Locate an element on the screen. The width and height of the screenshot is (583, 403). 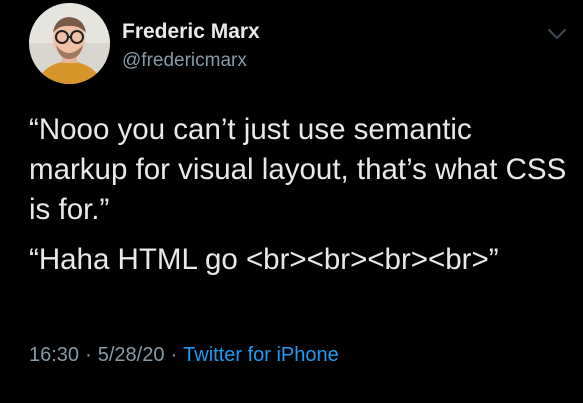
tweet-meta: 16:30 · 5/28/20 · Twitter for iPhone is located at coordinates (184, 355).